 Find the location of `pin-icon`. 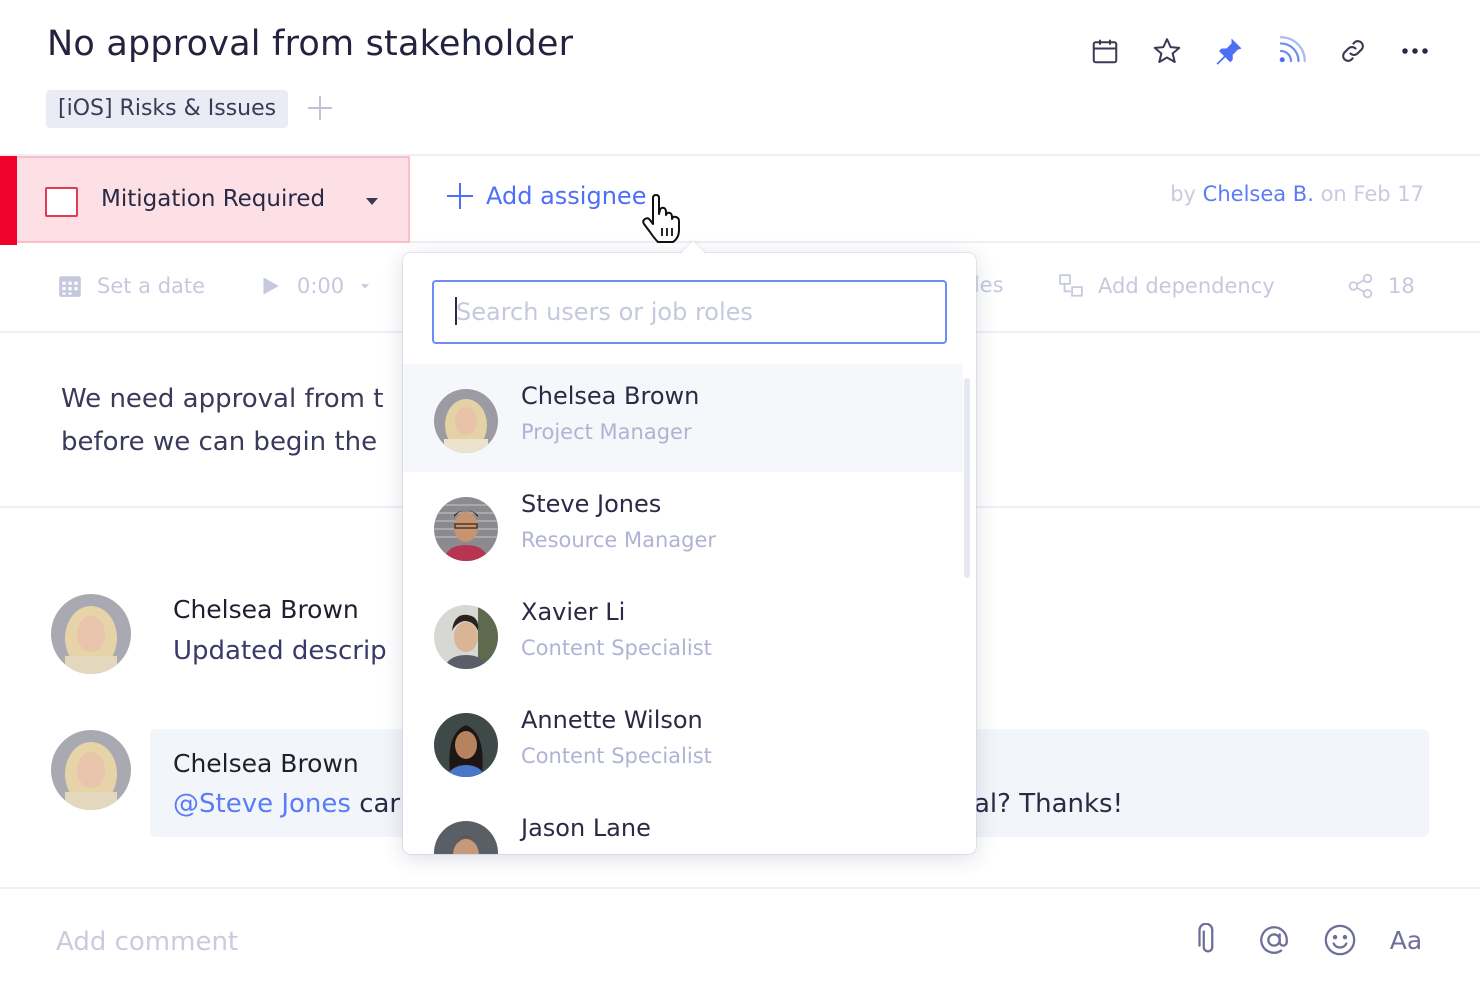

pin-icon is located at coordinates (1229, 51).